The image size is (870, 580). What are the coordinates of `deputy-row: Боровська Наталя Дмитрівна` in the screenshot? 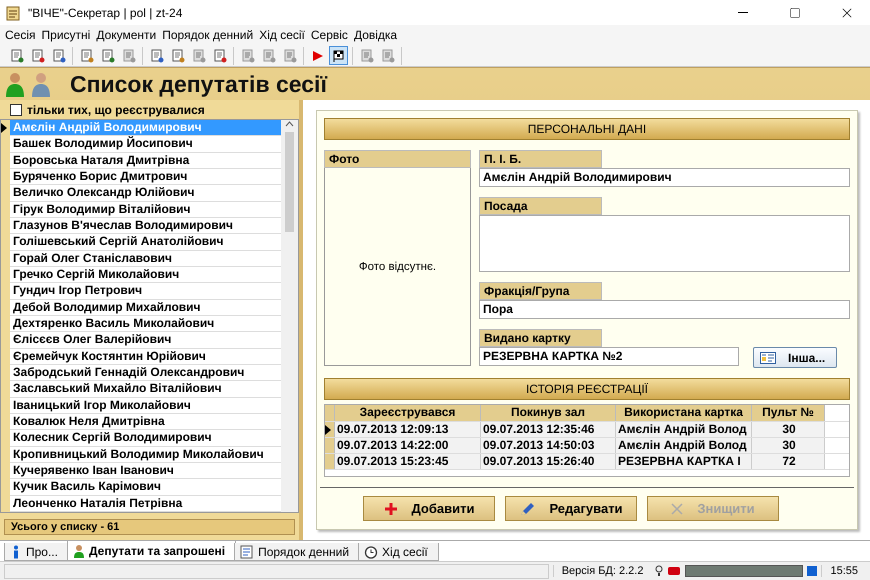 It's located at (145, 160).